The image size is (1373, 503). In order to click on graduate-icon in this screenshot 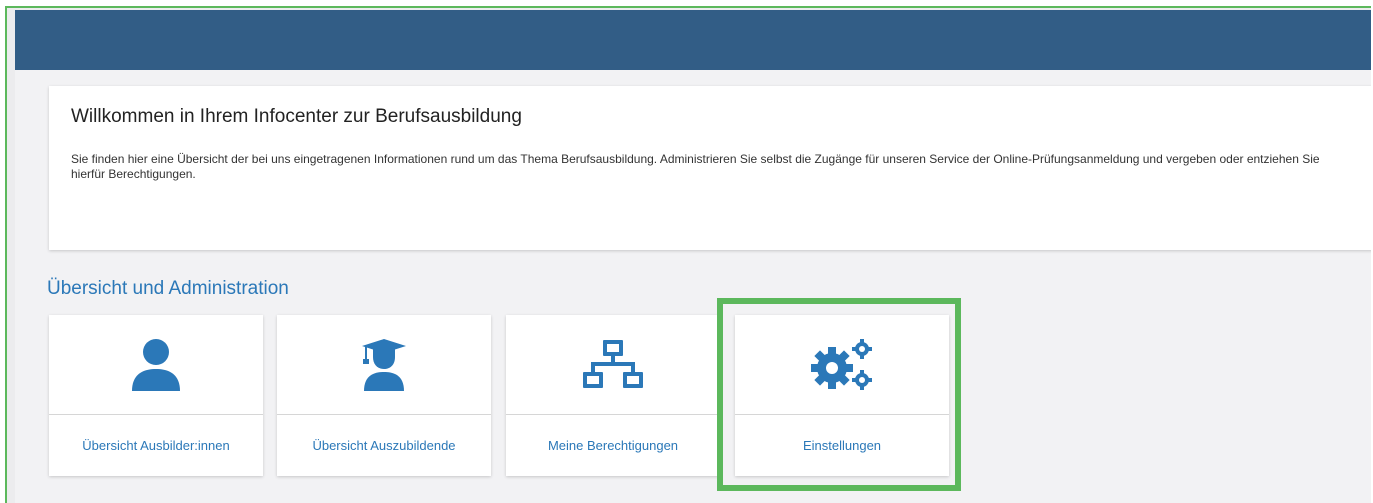, I will do `click(384, 364)`.